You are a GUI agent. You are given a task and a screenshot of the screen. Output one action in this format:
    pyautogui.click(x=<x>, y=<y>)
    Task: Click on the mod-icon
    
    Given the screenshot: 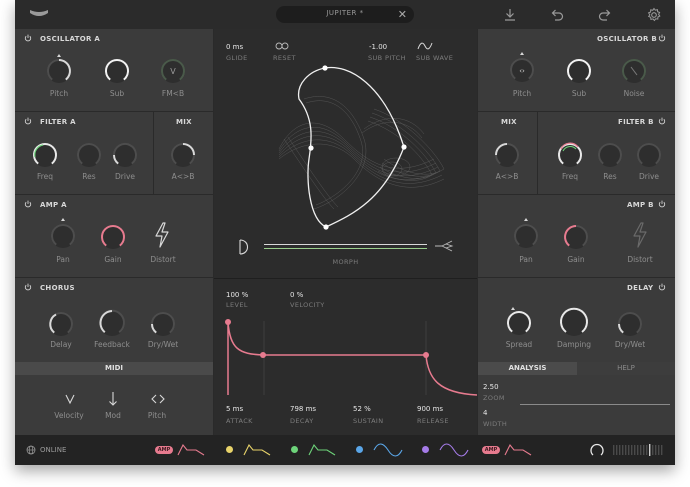 What is the action you would take?
    pyautogui.click(x=113, y=399)
    